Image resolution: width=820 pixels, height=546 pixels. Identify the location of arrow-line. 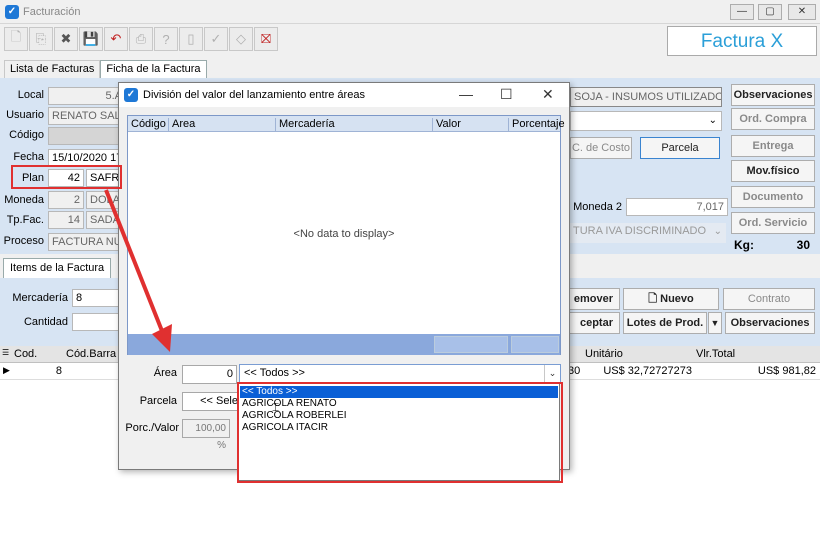
(135, 263).